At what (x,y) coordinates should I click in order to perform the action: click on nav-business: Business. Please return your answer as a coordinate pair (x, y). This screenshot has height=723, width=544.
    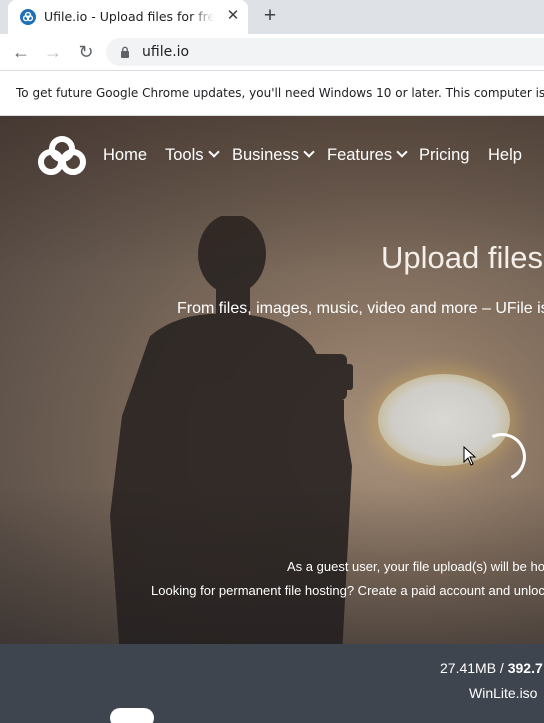
    Looking at the image, I should click on (273, 155).